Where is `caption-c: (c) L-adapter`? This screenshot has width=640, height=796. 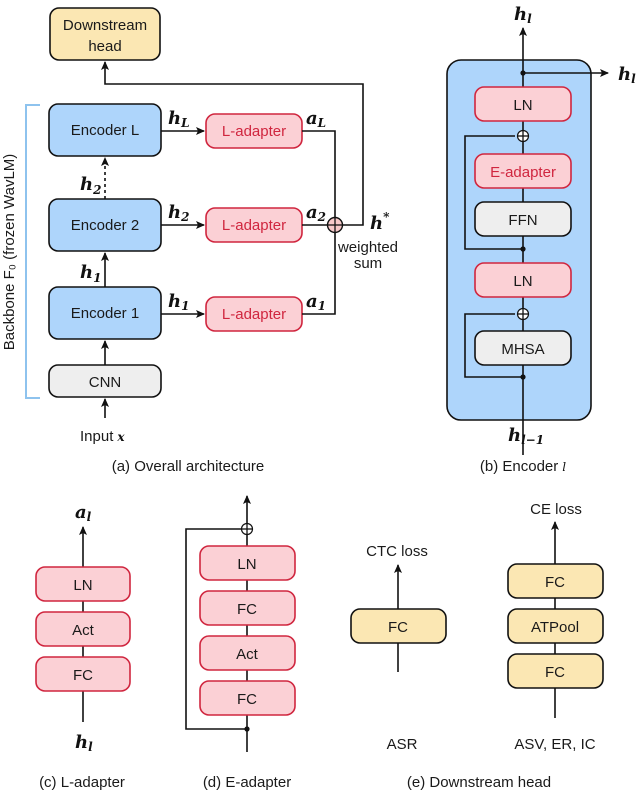 caption-c: (c) L-adapter is located at coordinates (82, 782).